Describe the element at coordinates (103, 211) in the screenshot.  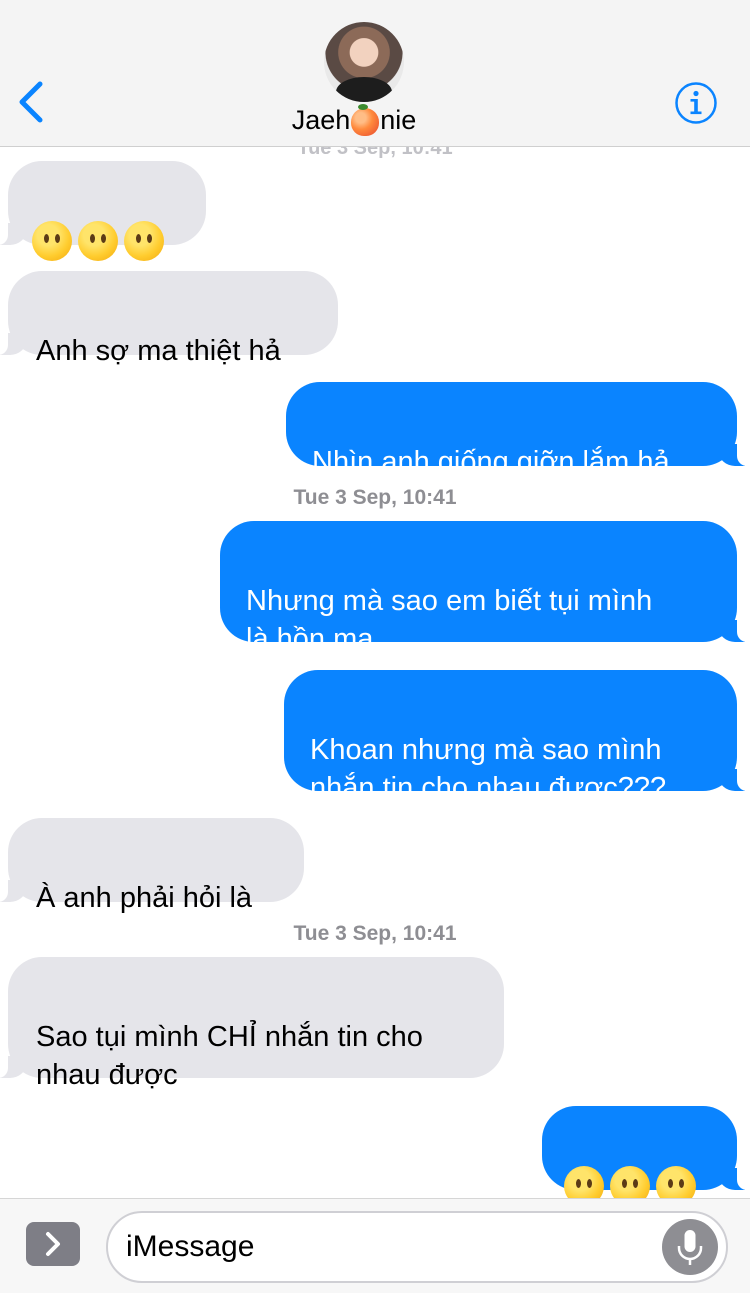
I see `message-bubble-incoming` at that location.